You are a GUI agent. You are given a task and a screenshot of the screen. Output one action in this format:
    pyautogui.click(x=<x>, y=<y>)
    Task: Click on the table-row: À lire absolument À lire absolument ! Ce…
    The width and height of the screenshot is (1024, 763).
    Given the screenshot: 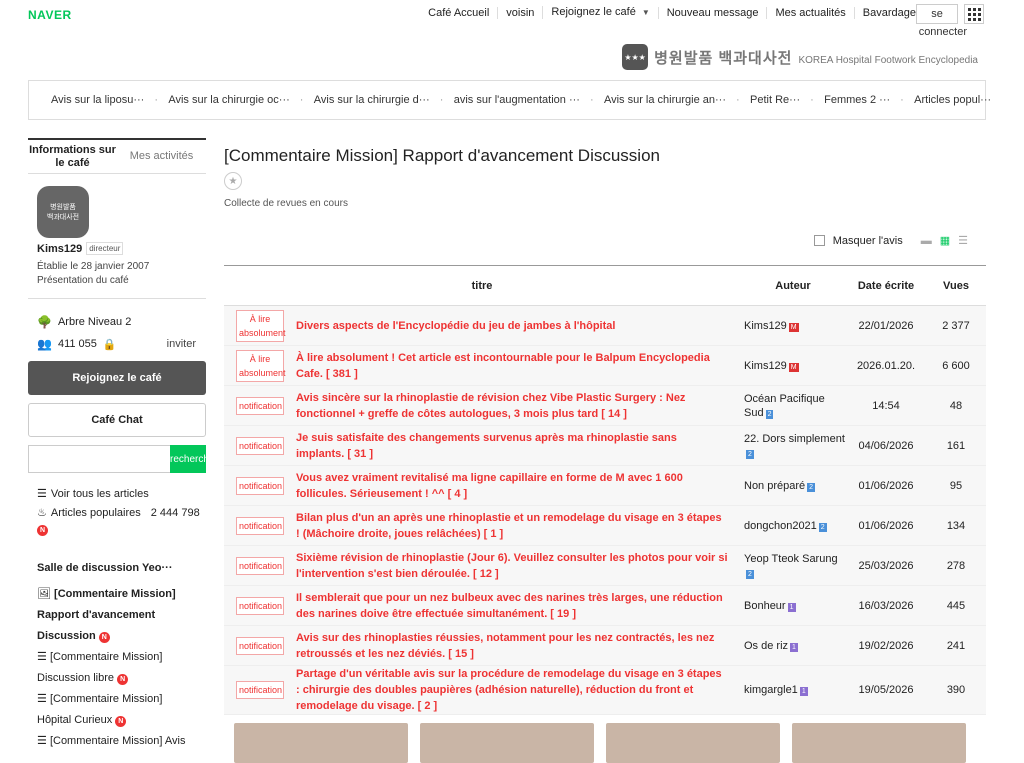 What is the action you would take?
    pyautogui.click(x=605, y=365)
    